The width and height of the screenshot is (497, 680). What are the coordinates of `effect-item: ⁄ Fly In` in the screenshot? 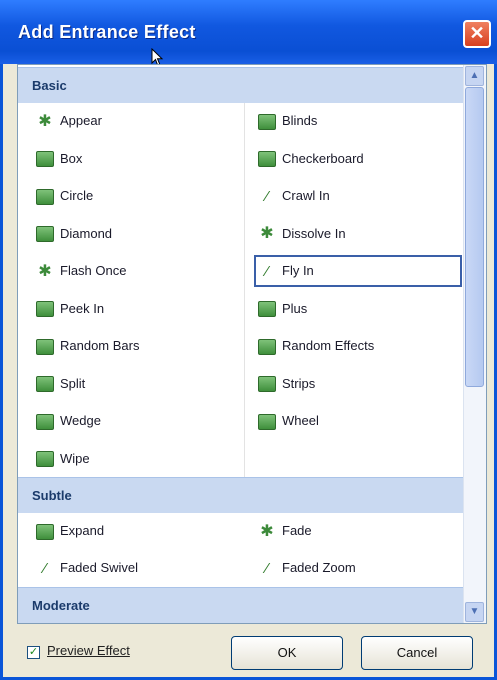 It's located at (358, 271).